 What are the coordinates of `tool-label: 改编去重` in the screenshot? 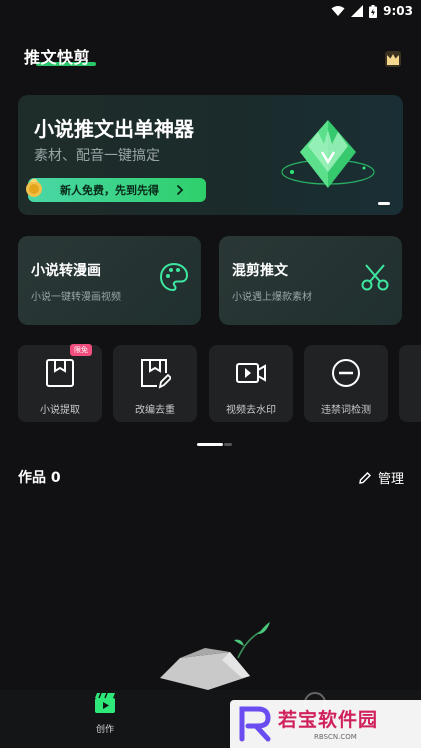 It's located at (155, 410).